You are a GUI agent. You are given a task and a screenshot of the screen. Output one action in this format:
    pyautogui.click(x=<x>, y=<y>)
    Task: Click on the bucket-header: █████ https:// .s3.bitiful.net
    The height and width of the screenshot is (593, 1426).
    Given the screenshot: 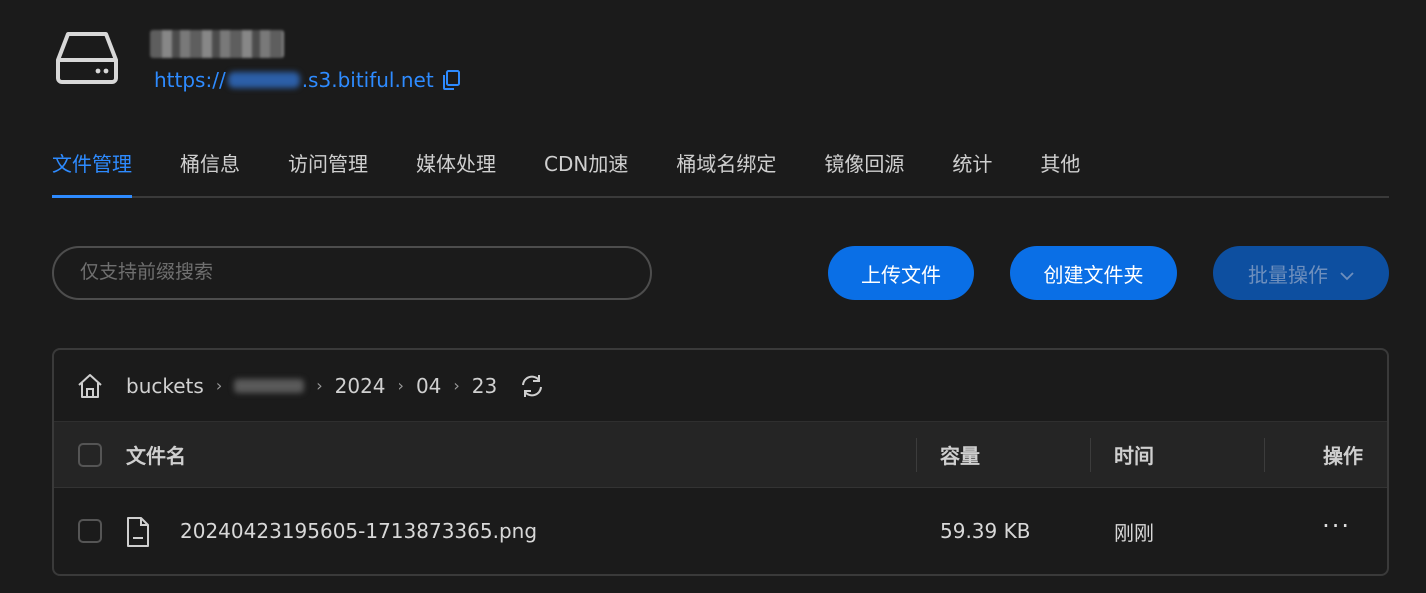 What is the action you would take?
    pyautogui.click(x=354, y=63)
    